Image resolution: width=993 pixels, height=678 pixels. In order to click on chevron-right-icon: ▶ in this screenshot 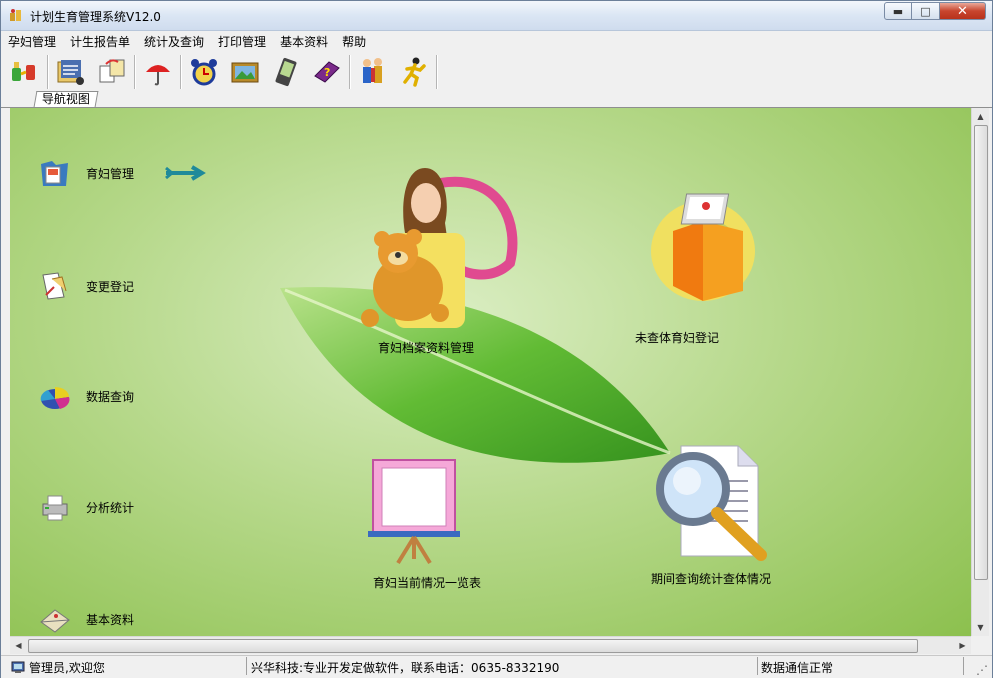, I will do `click(962, 645)`.